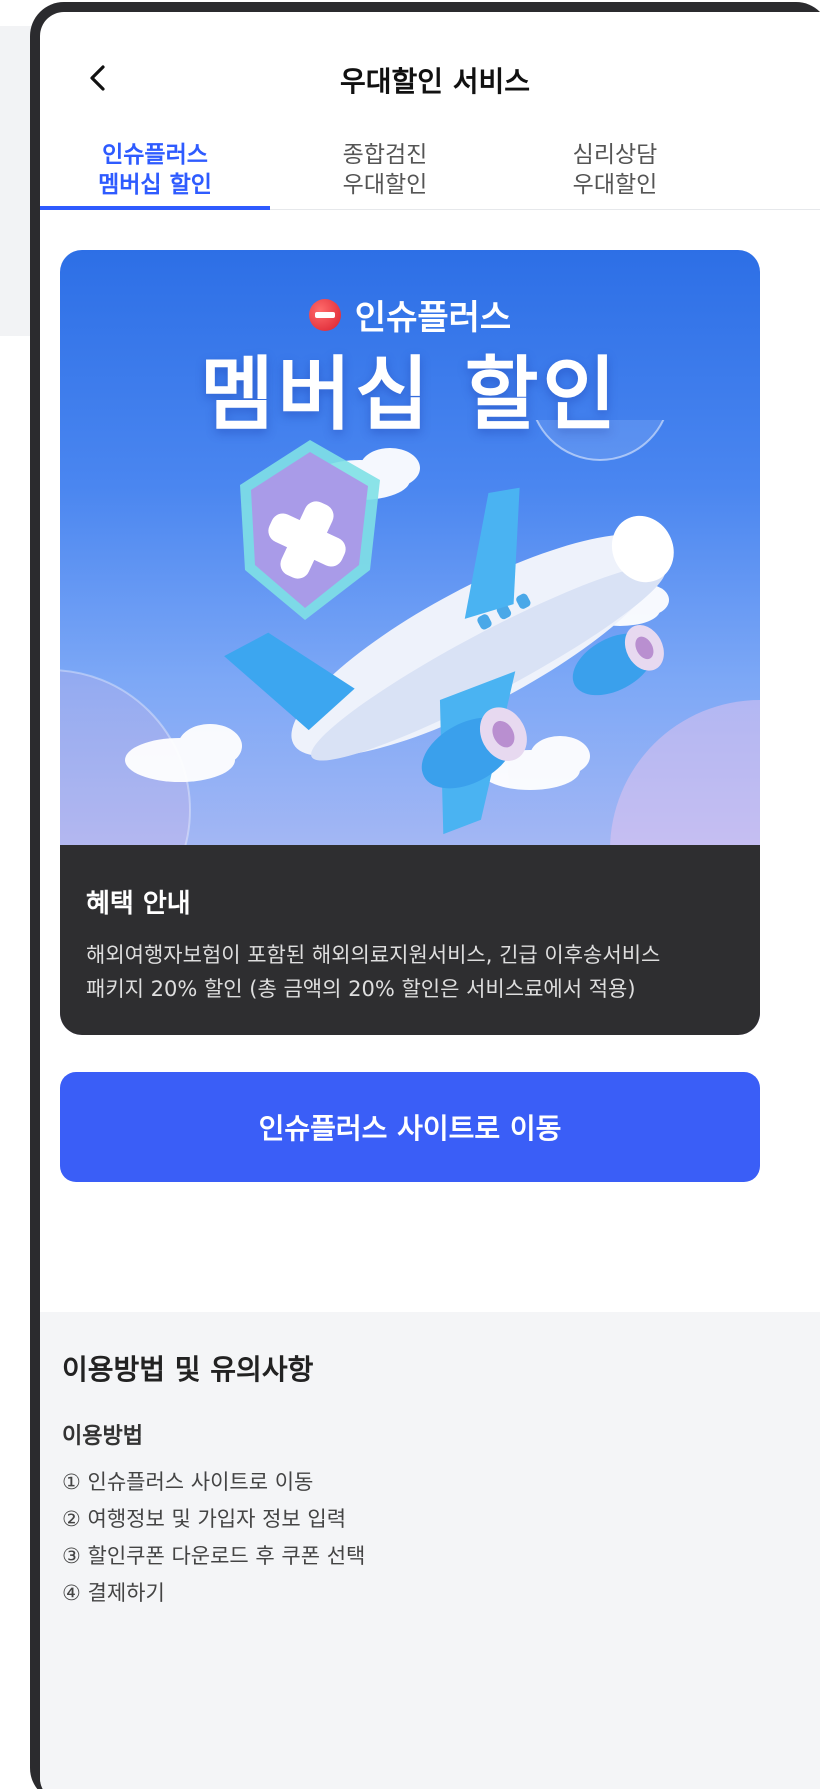 The image size is (820, 1789). Describe the element at coordinates (324, 314) in the screenshot. I see `insuplus-logo-icon` at that location.